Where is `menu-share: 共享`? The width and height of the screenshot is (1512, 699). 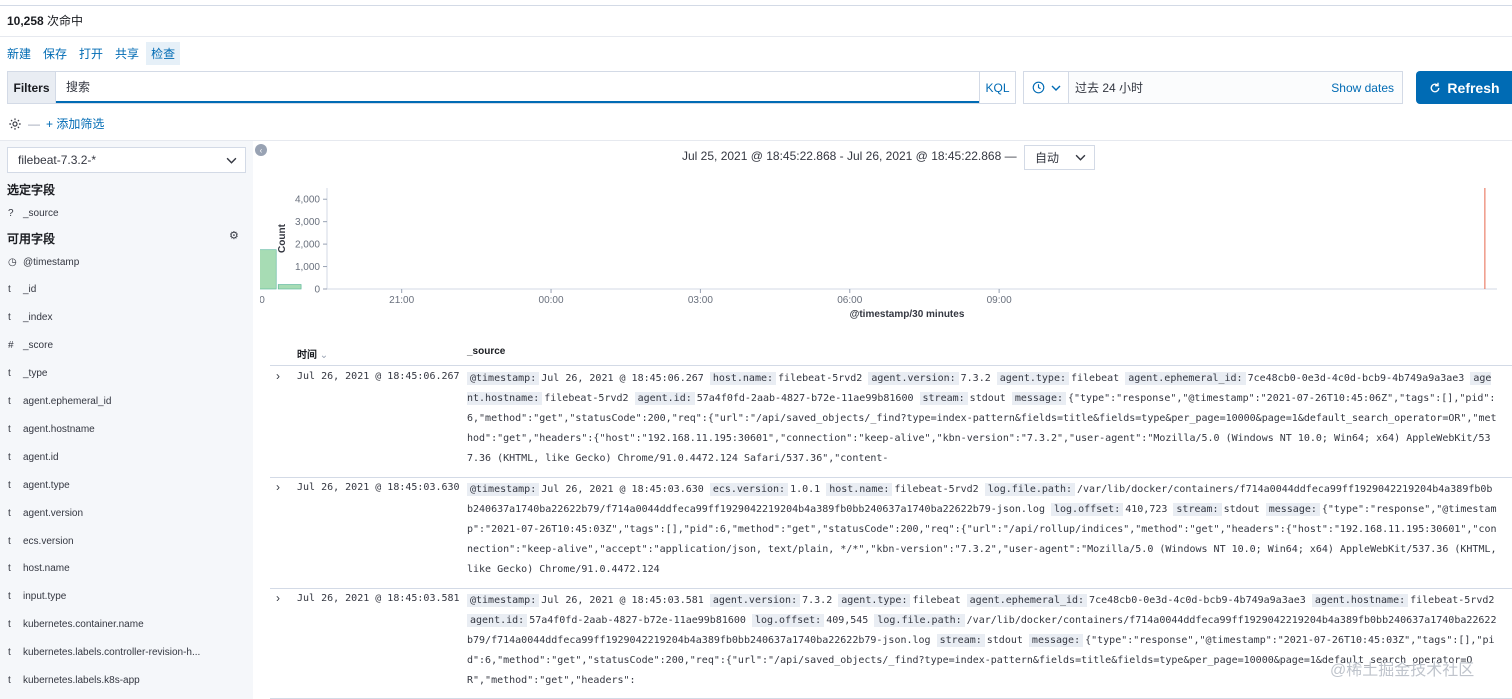
menu-share: 共享 is located at coordinates (127, 53).